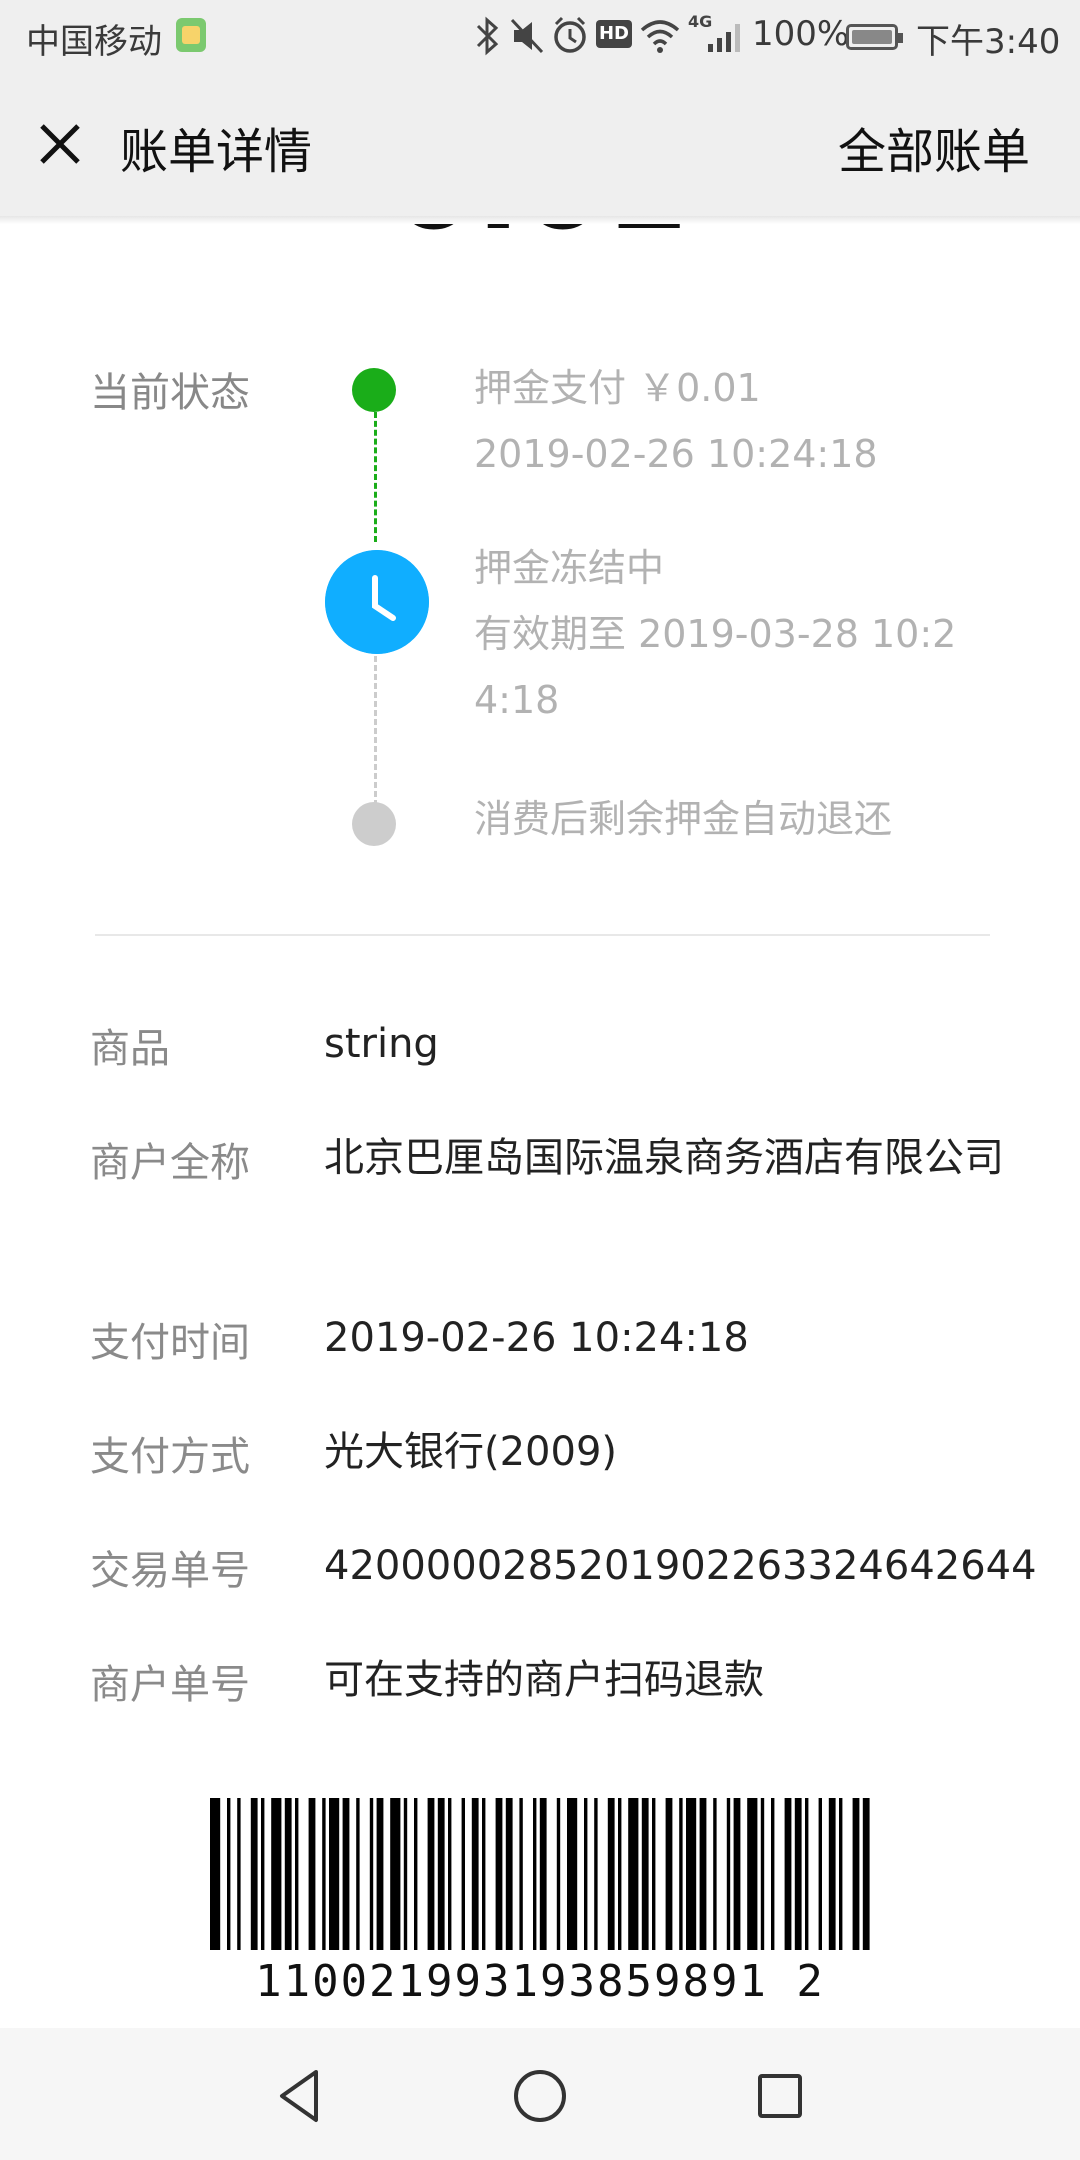 This screenshot has height=2160, width=1080. I want to click on 4g-signal-icon, so click(724, 38).